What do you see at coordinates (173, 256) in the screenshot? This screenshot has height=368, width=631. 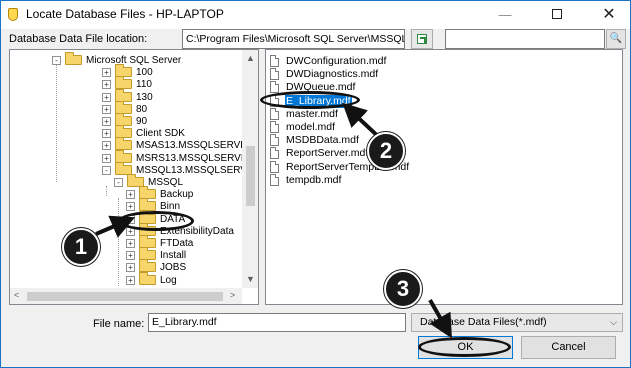 I see `tree-item-label: Install` at bounding box center [173, 256].